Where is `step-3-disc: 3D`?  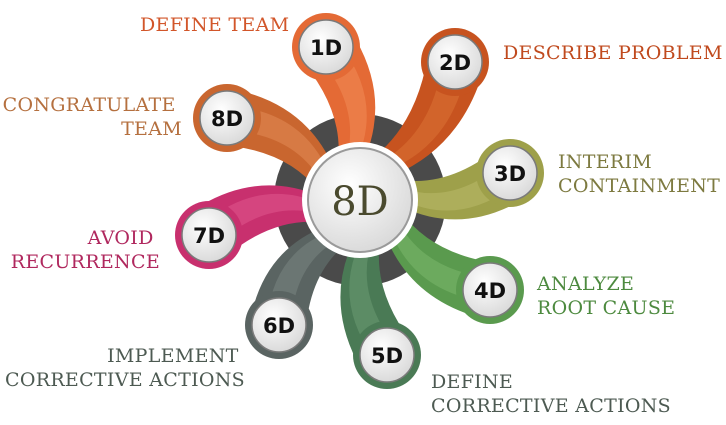
step-3-disc: 3D is located at coordinates (510, 173).